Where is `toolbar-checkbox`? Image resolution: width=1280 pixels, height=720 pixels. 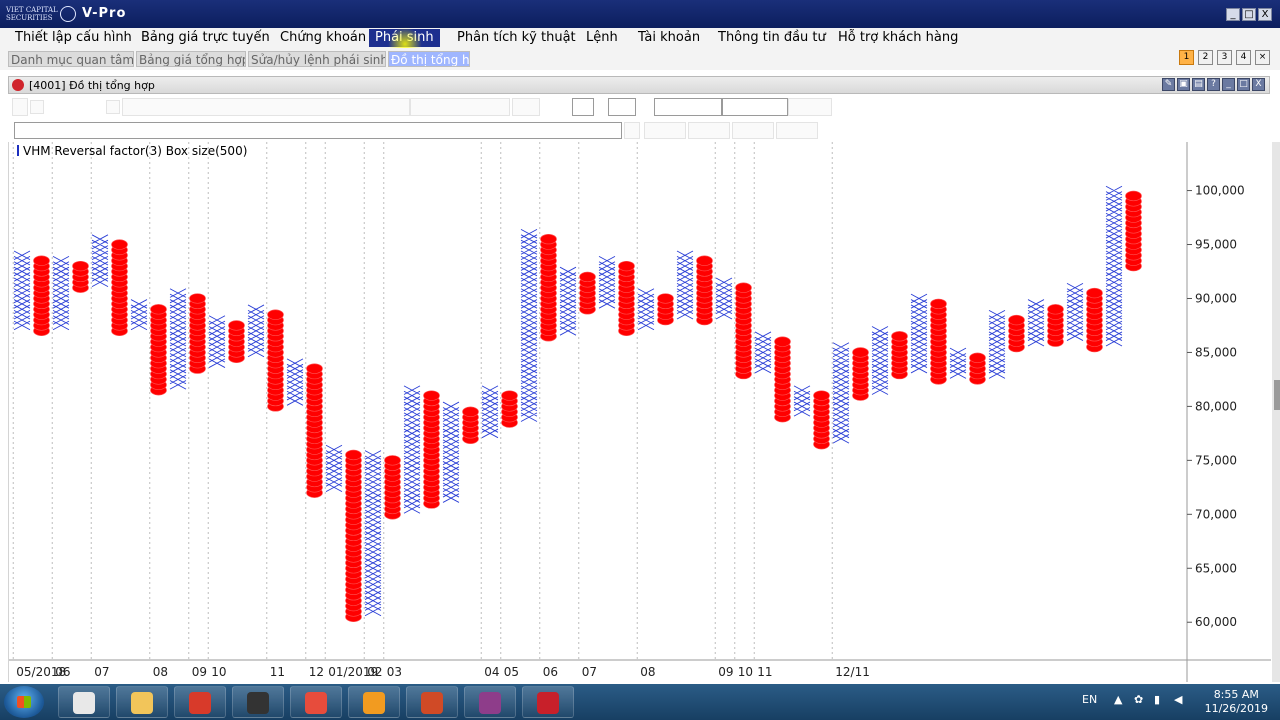
toolbar-checkbox is located at coordinates (37, 107).